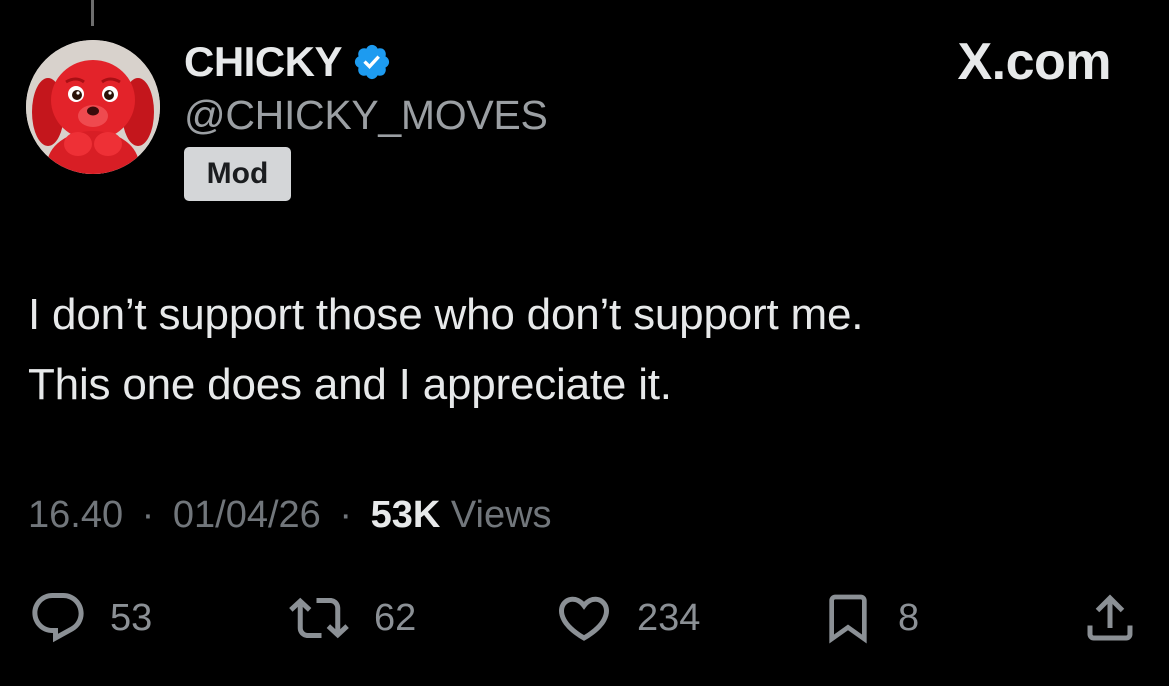 The width and height of the screenshot is (1169, 686). What do you see at coordinates (237, 174) in the screenshot?
I see `mod-badge: Mod` at bounding box center [237, 174].